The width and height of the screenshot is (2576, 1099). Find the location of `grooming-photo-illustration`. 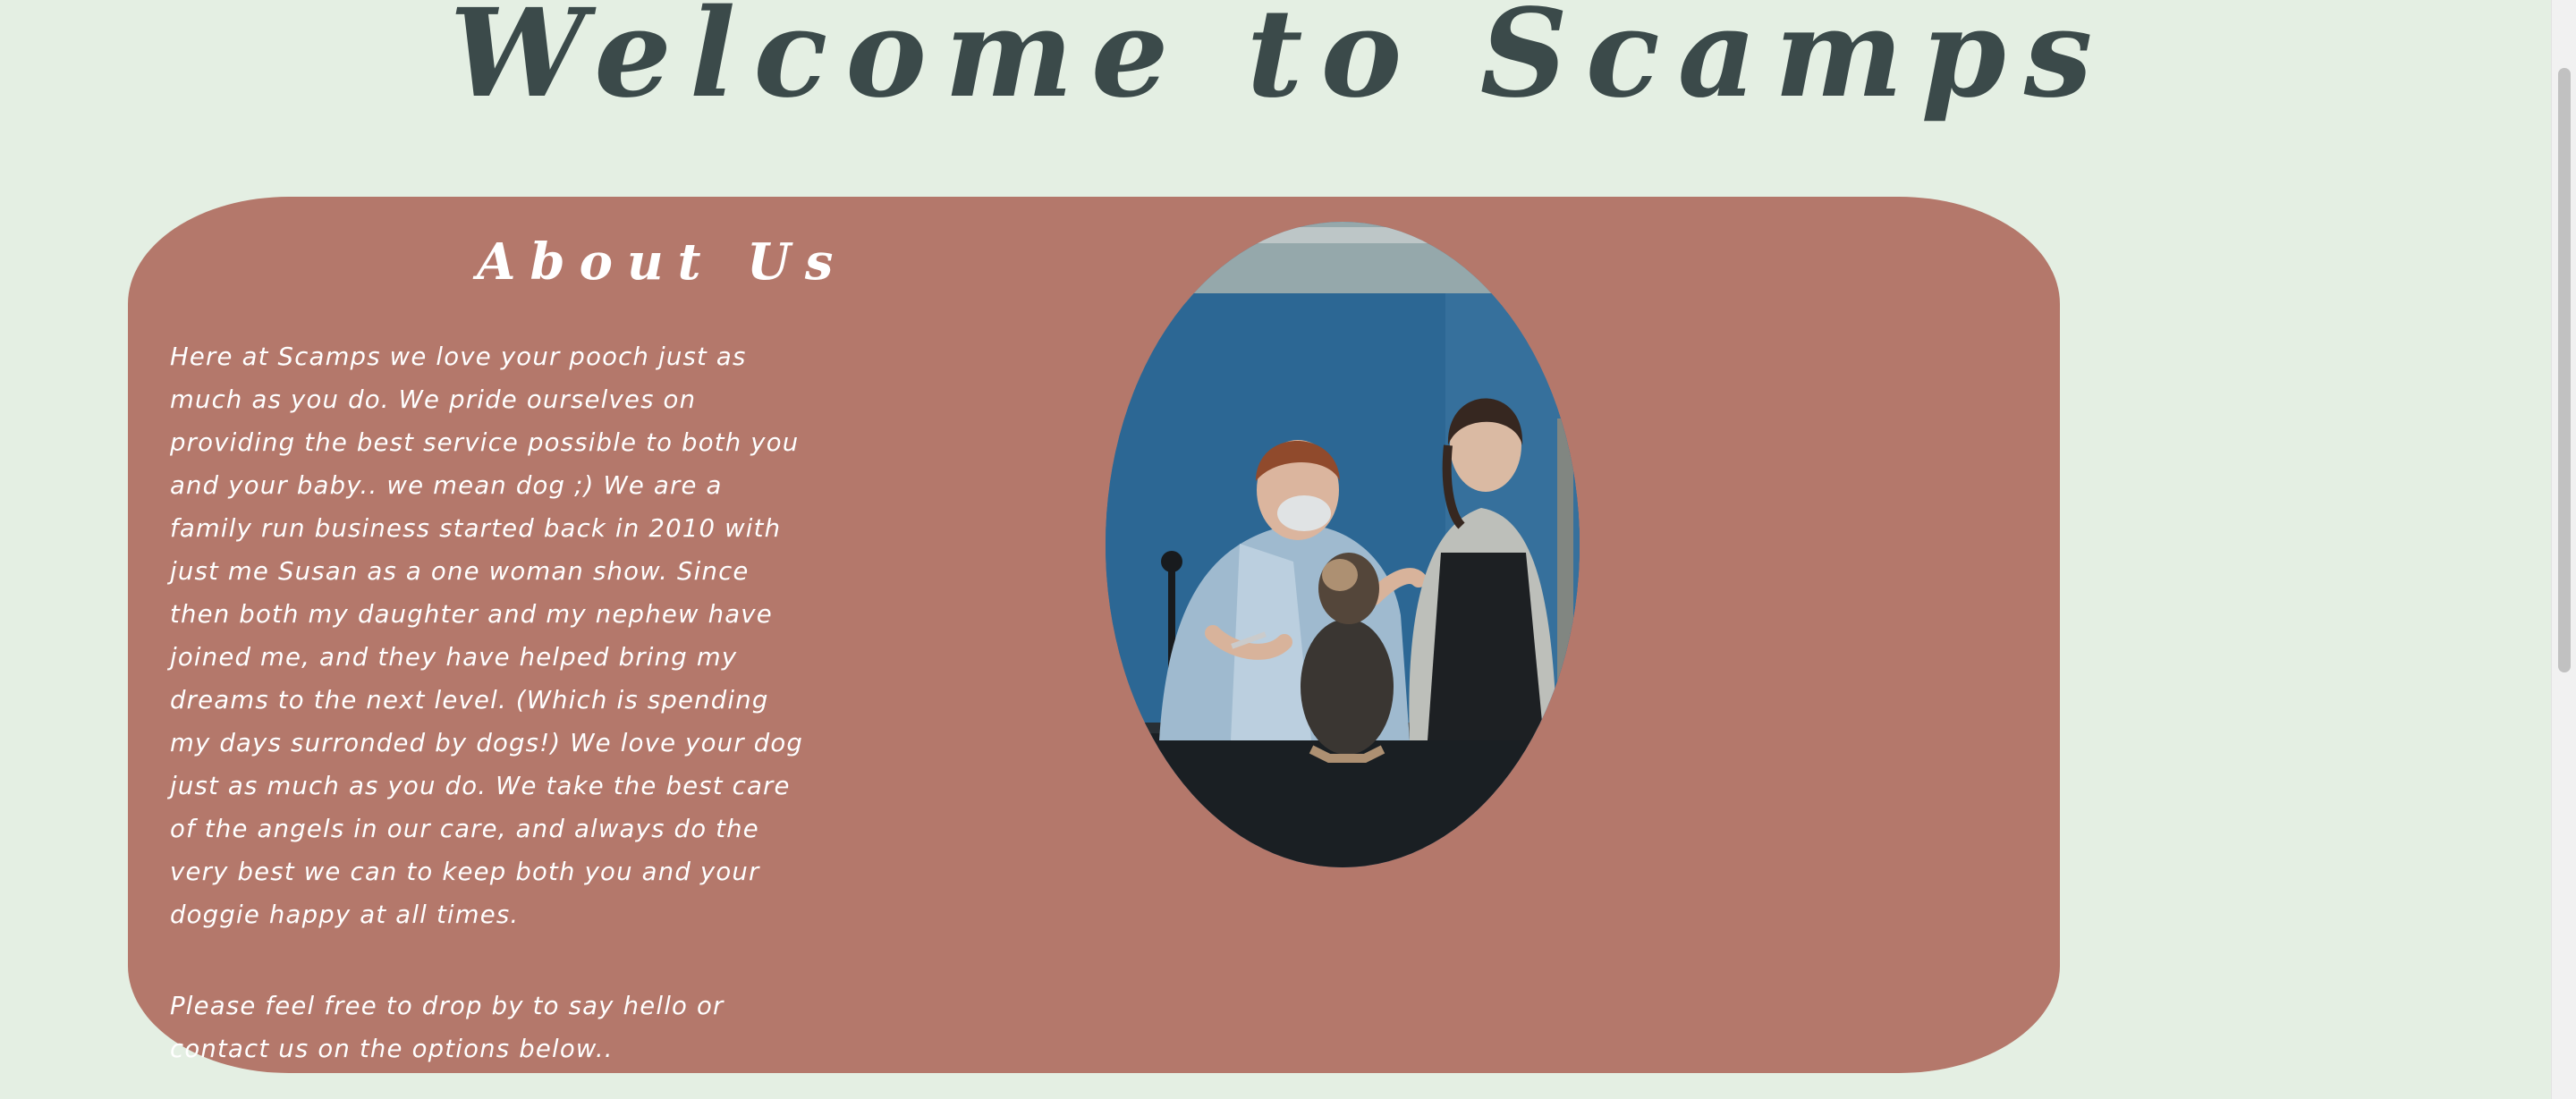

grooming-photo-illustration is located at coordinates (1343, 544).